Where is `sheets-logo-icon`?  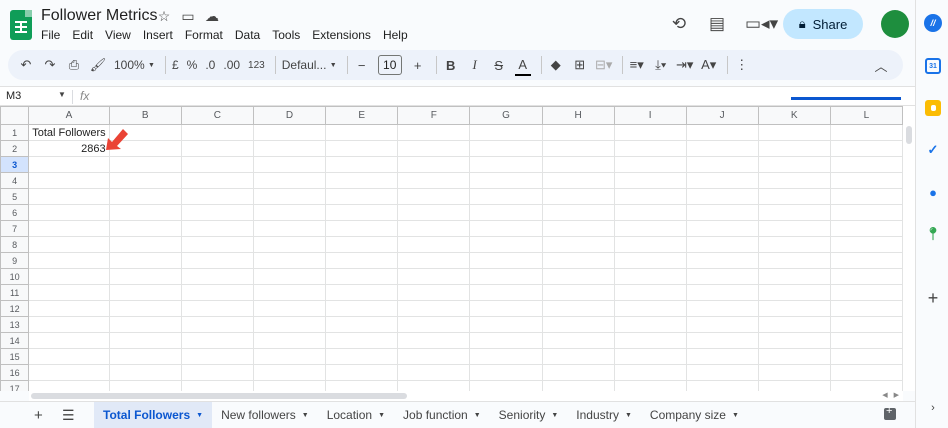
sheets-logo-icon is located at coordinates (21, 25).